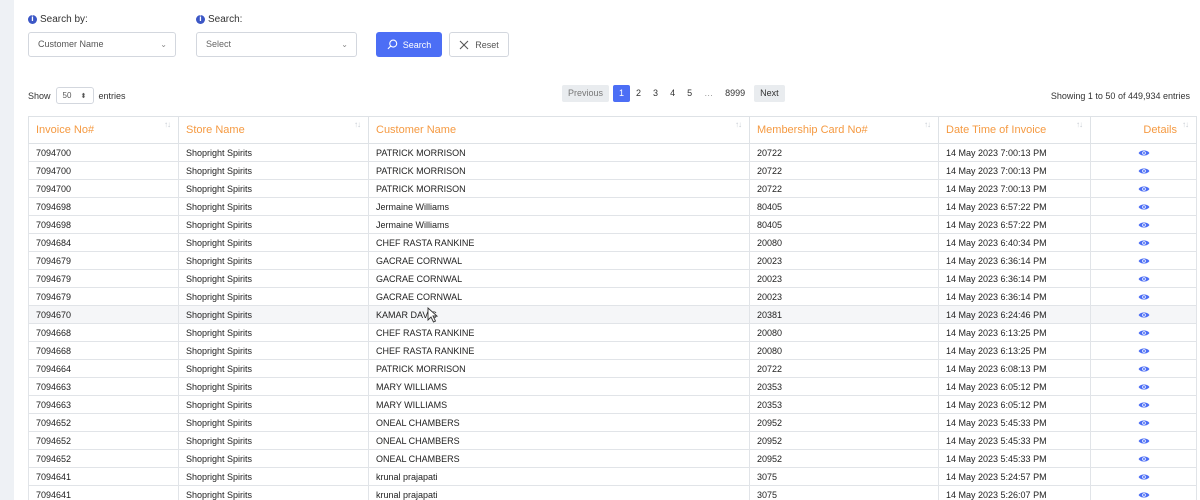 The width and height of the screenshot is (1200, 500). What do you see at coordinates (586, 93) in the screenshot?
I see `previous-button: Previous` at bounding box center [586, 93].